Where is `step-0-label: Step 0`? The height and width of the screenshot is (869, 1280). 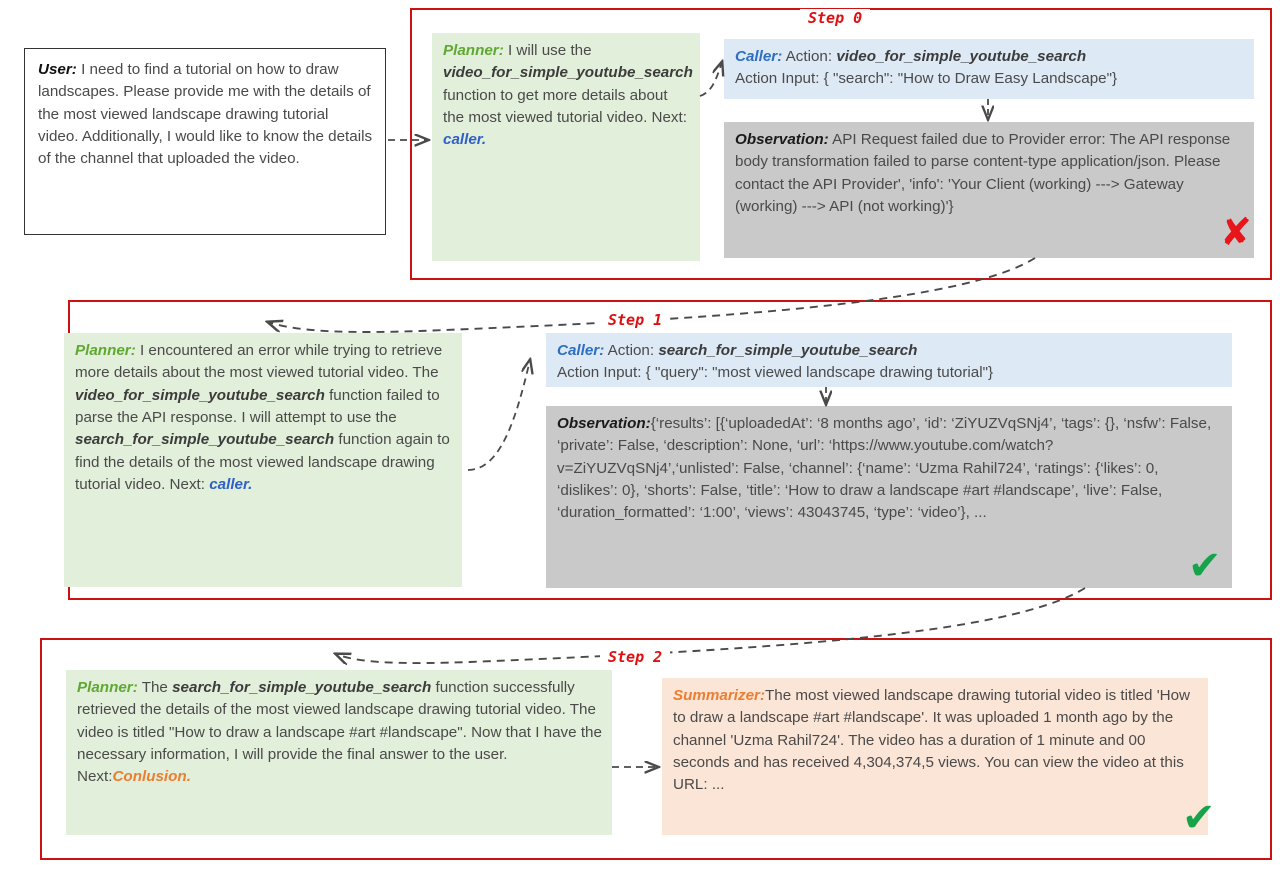
step-0-label: Step 0 is located at coordinates (835, 18).